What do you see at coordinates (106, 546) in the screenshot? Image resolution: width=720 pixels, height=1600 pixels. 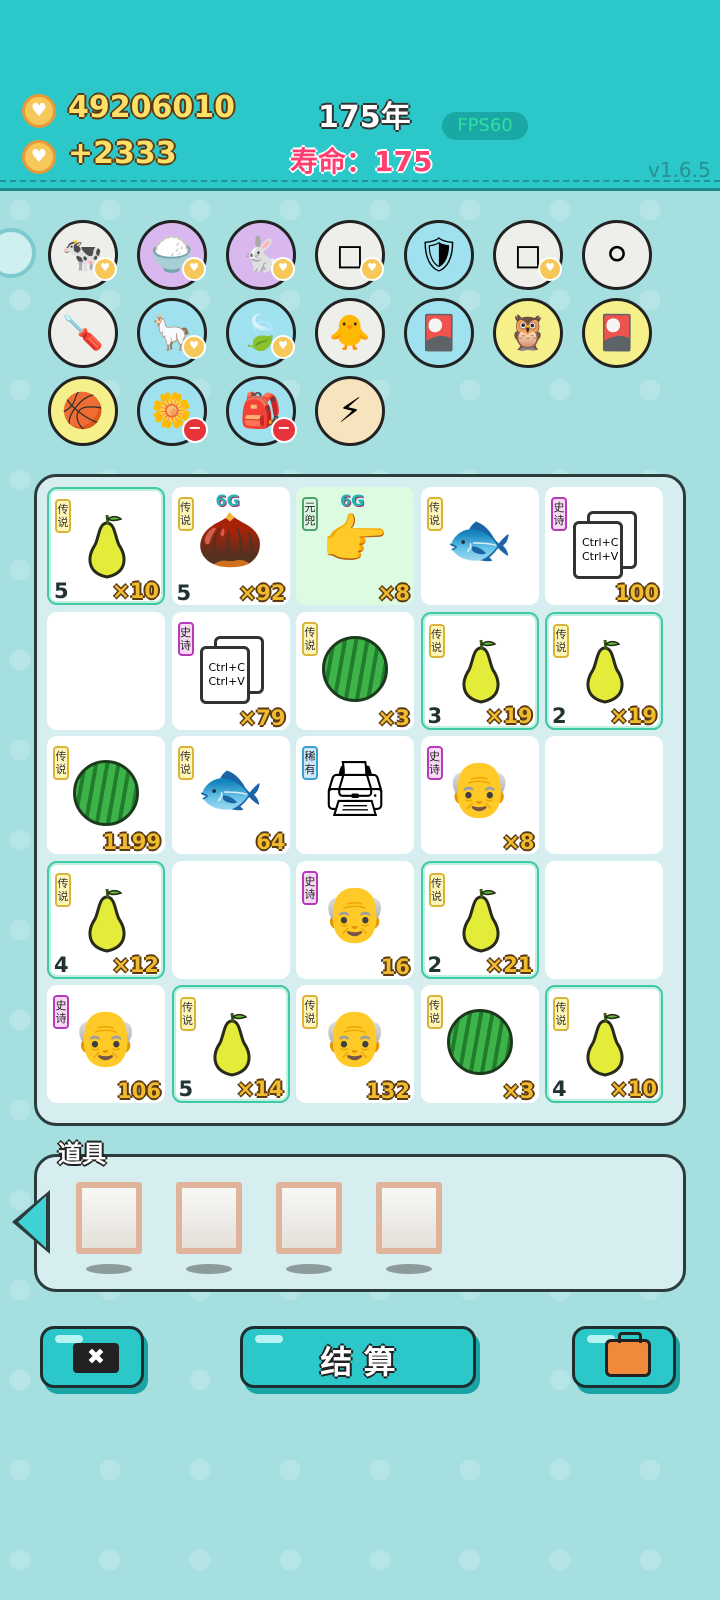 I see `inventory-cell-pear: 传说 5 ×10` at bounding box center [106, 546].